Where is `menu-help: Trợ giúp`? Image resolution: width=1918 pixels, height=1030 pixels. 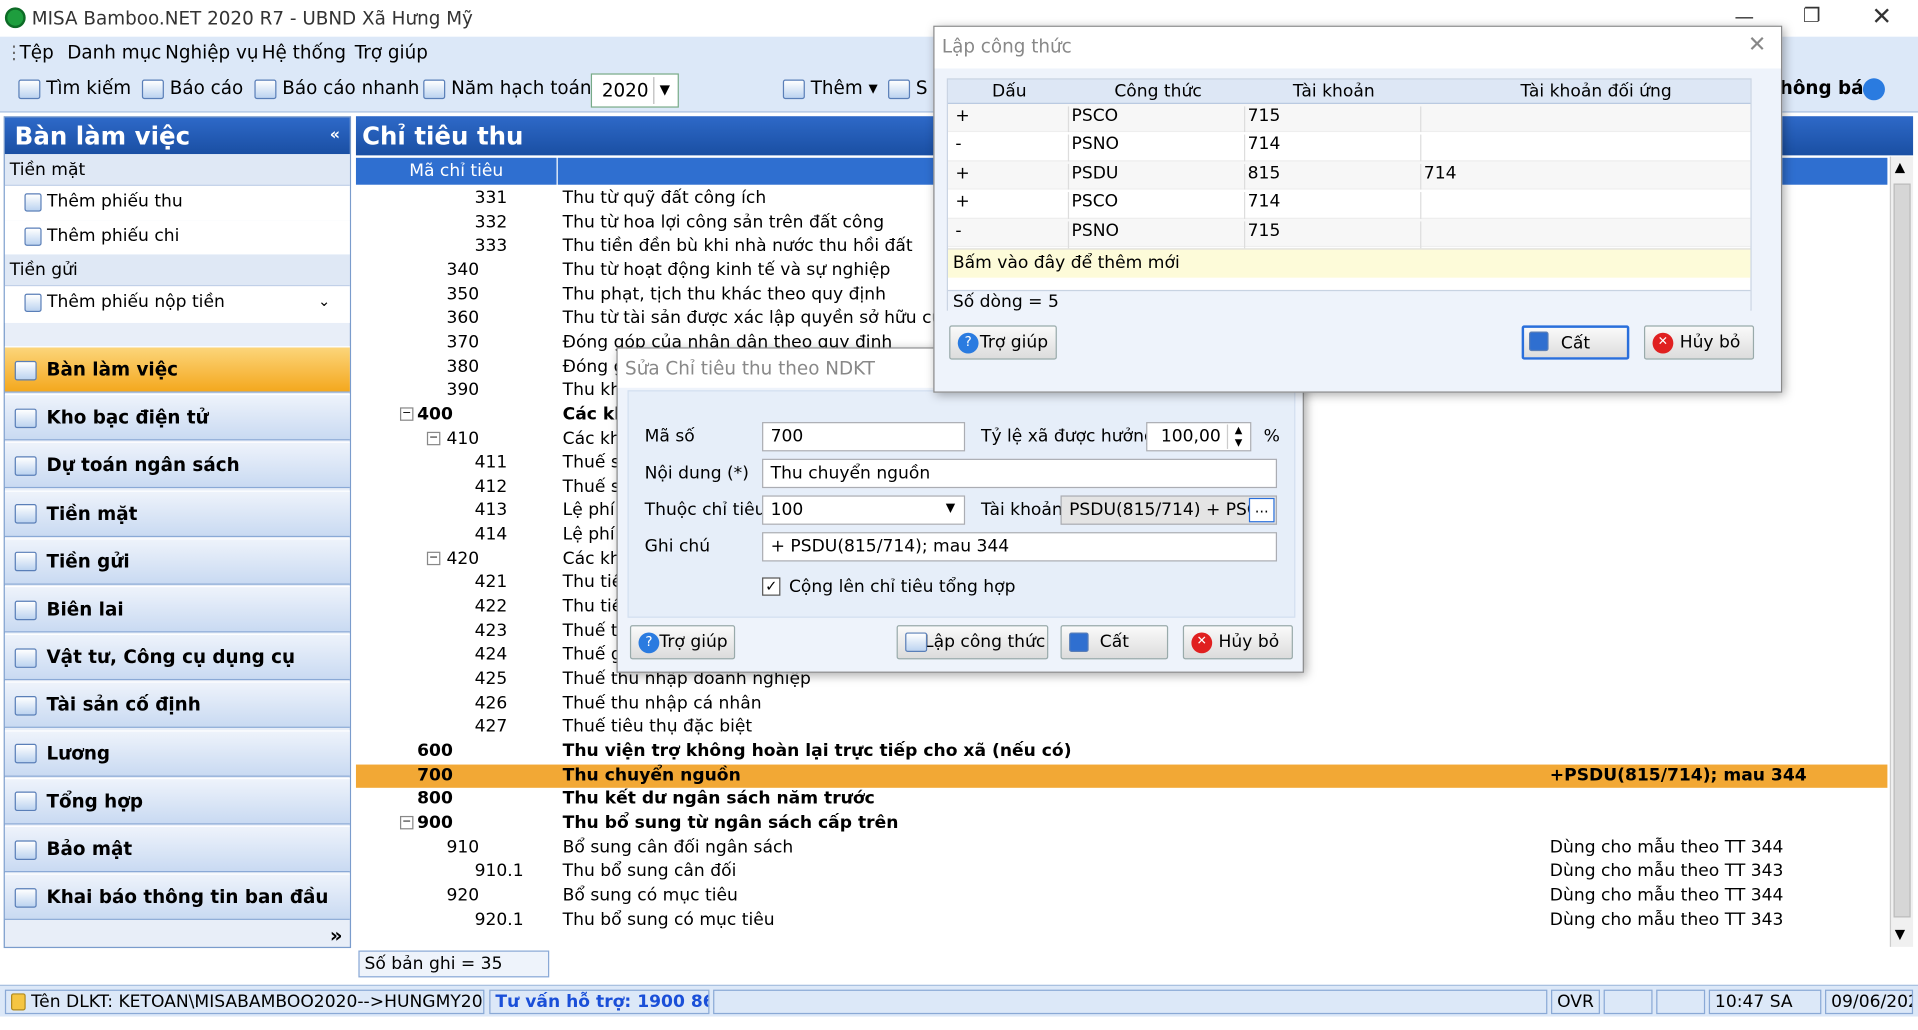
menu-help: Trợ giúp is located at coordinates (391, 53).